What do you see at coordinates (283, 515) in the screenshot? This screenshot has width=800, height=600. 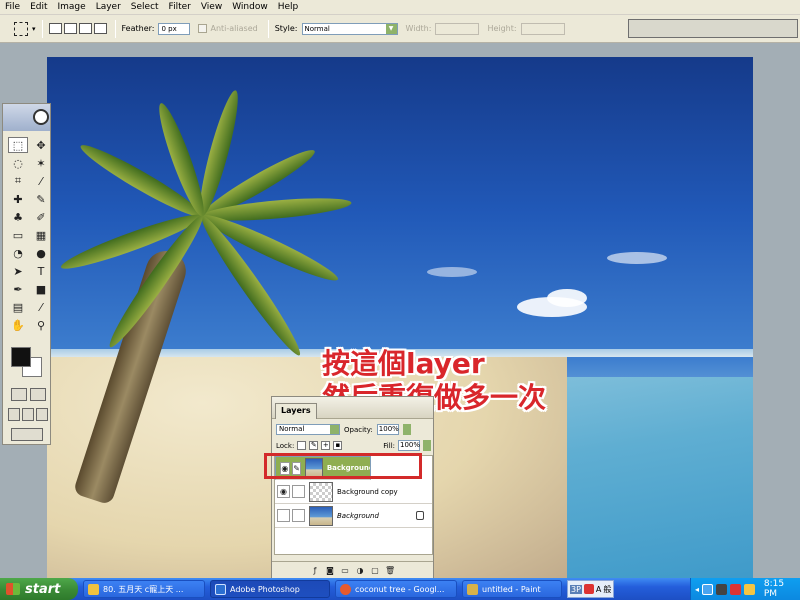 I see `eye-icon` at bounding box center [283, 515].